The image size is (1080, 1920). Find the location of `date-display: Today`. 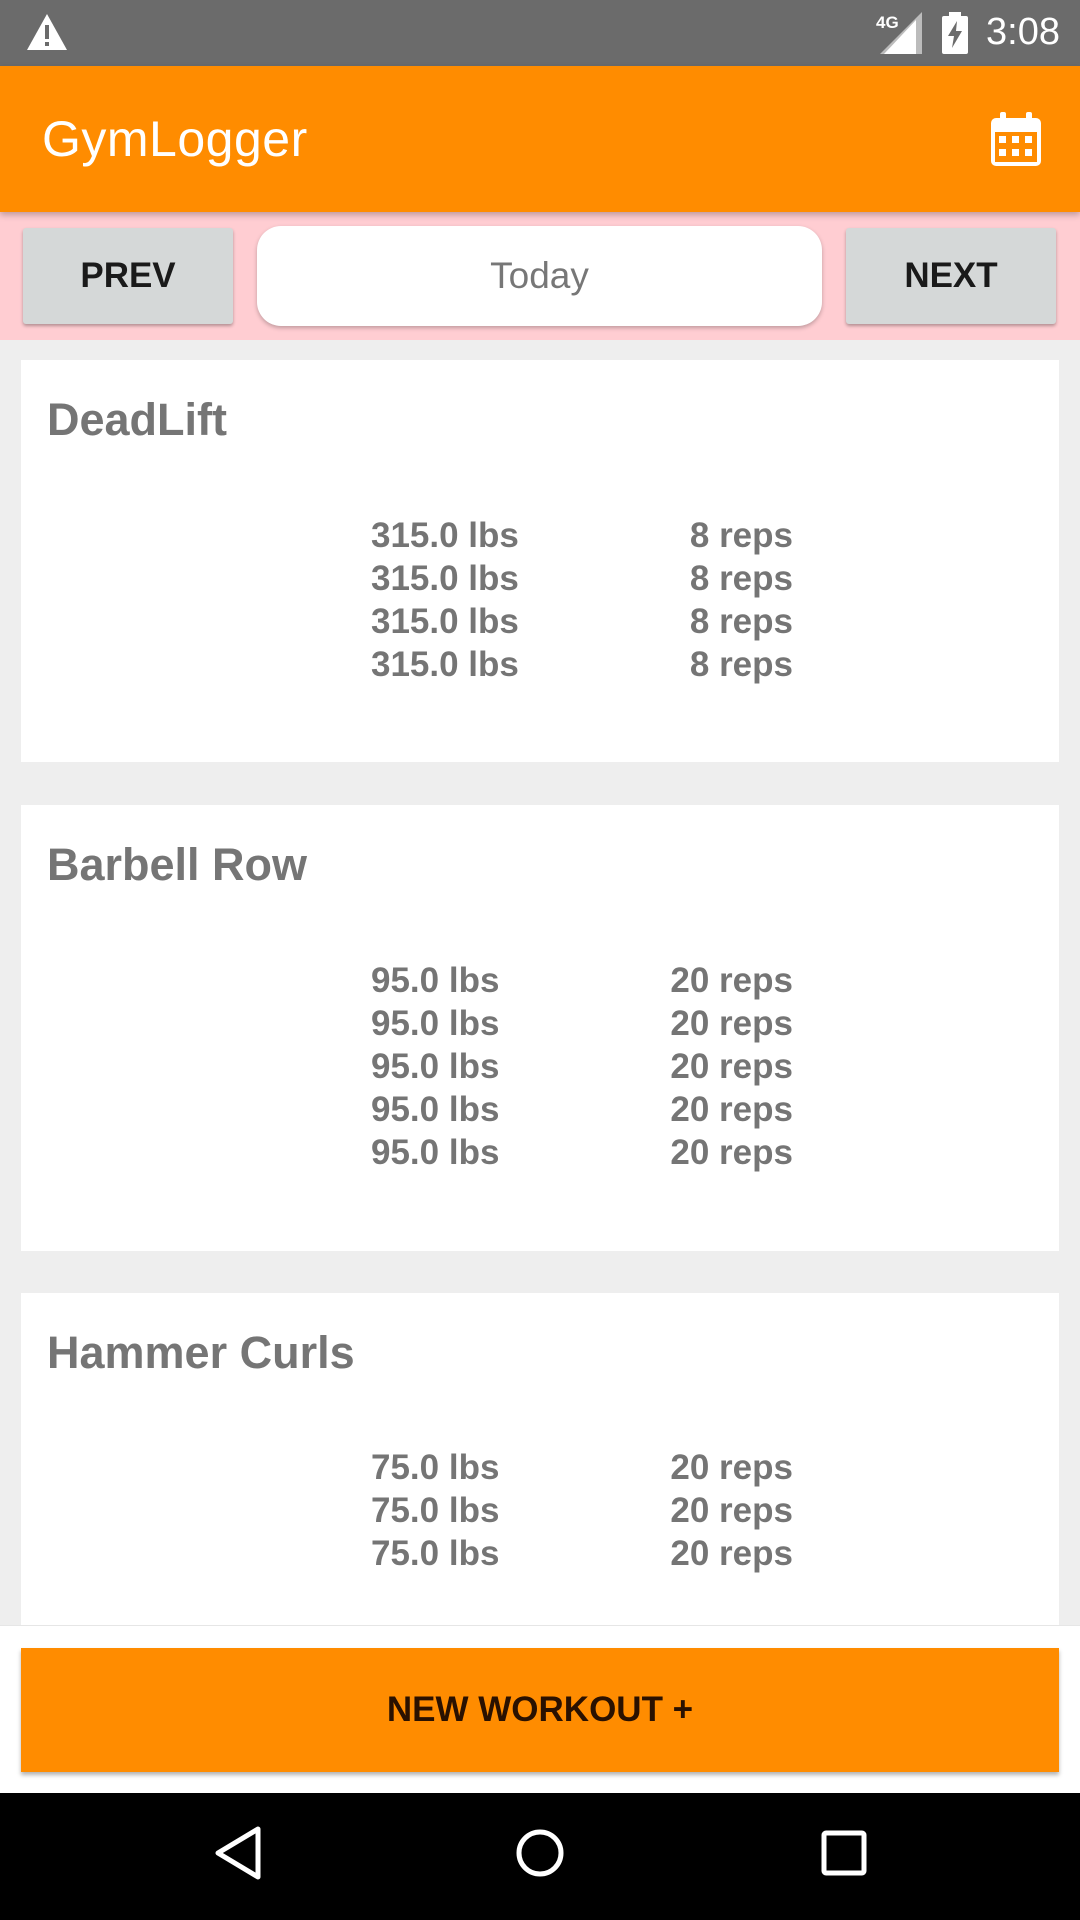

date-display: Today is located at coordinates (539, 276).